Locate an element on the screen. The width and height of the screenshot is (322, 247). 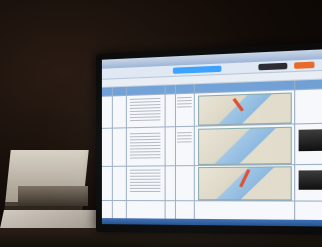
toolbar-button-dark is located at coordinates (273, 66).